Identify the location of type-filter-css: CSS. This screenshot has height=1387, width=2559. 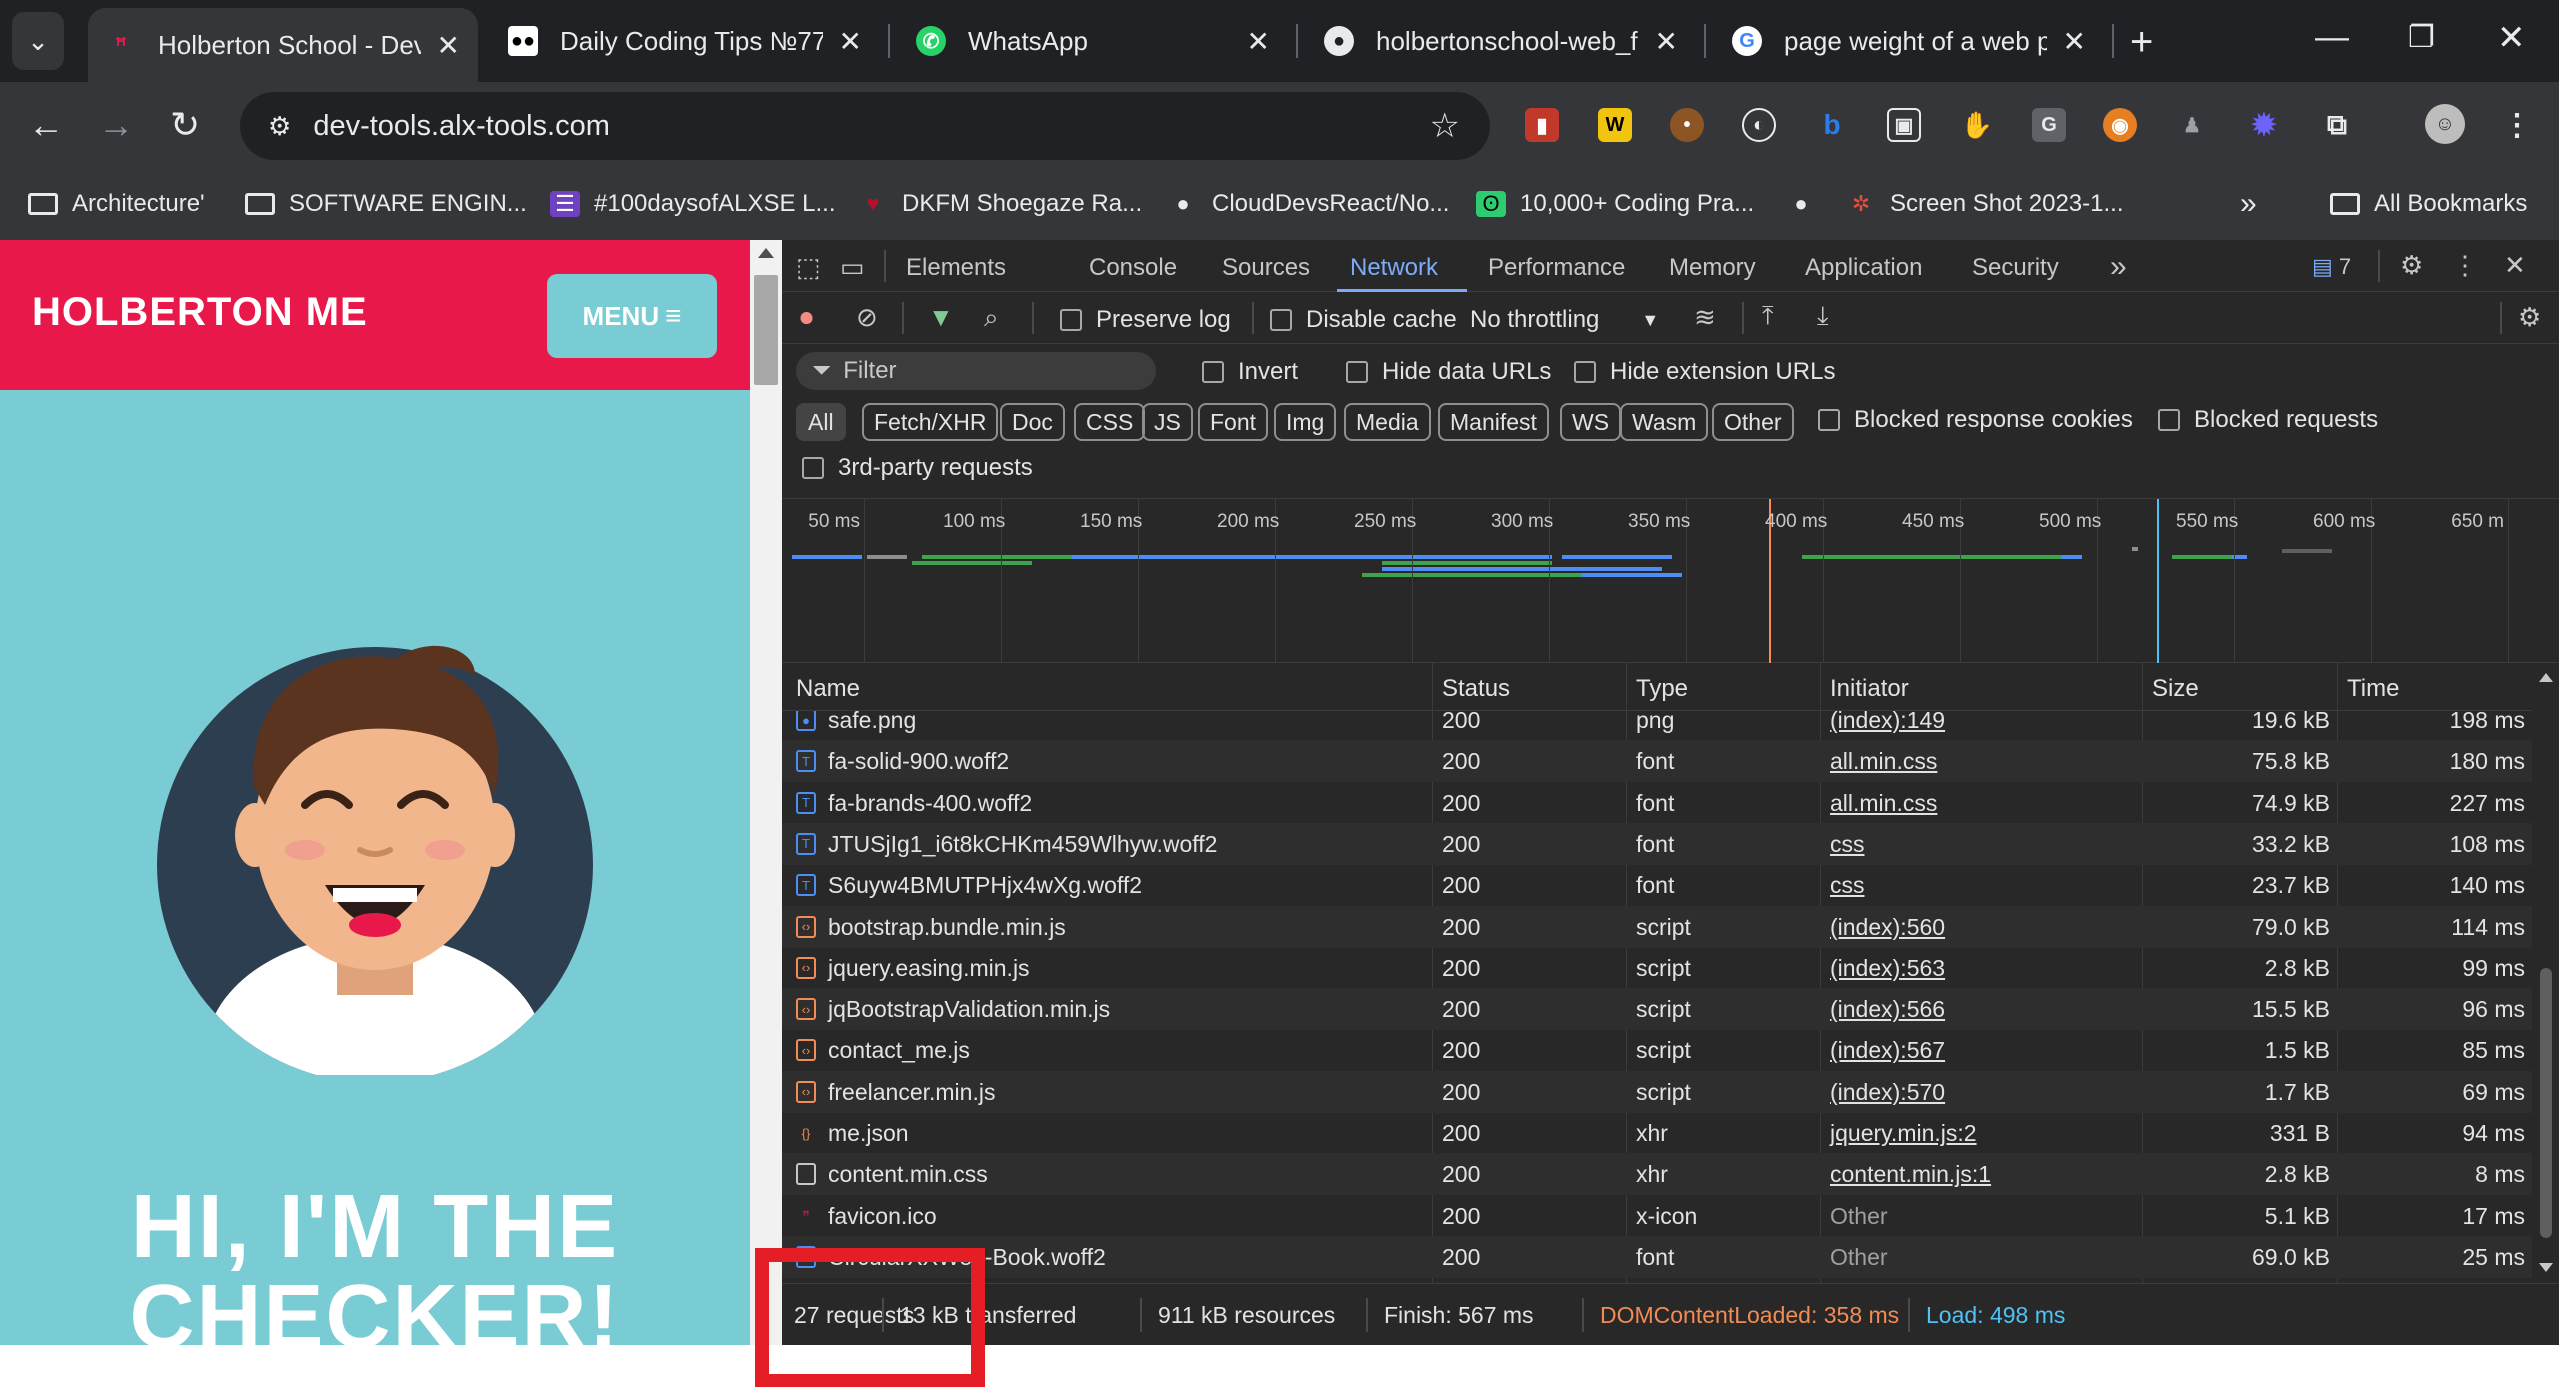
(1110, 422).